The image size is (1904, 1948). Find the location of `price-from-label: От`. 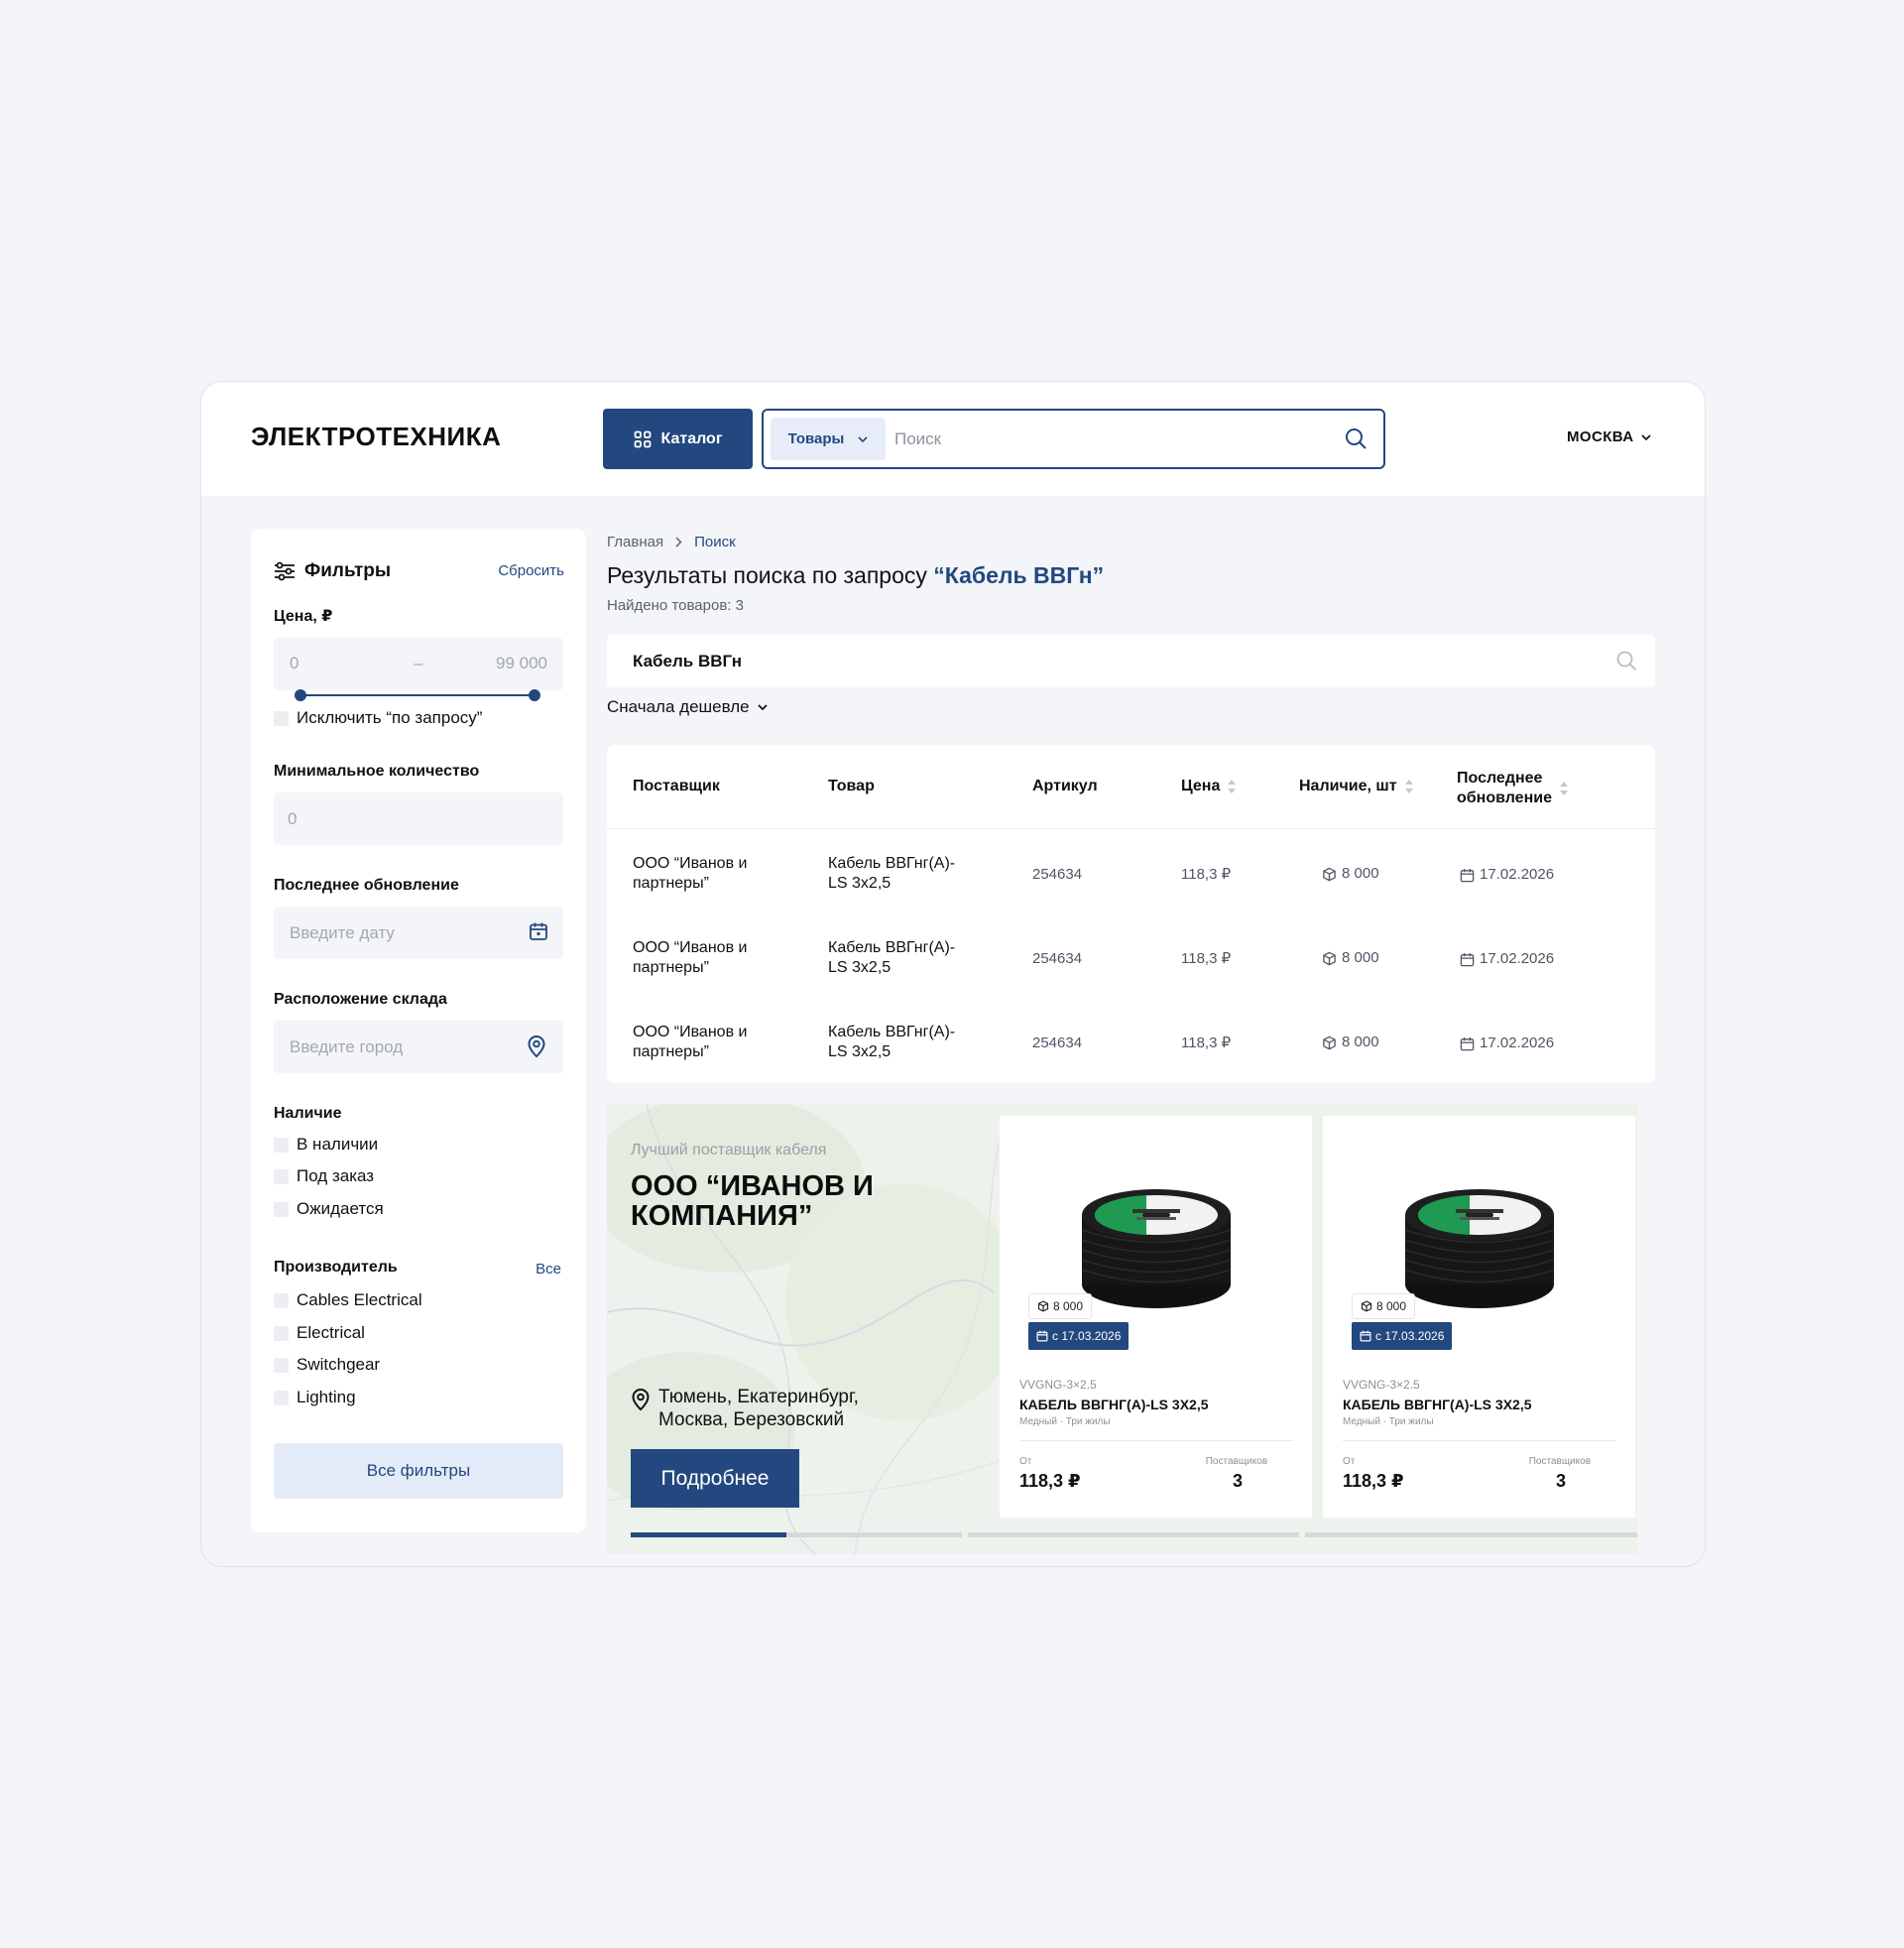

price-from-label: От is located at coordinates (1349, 1461).